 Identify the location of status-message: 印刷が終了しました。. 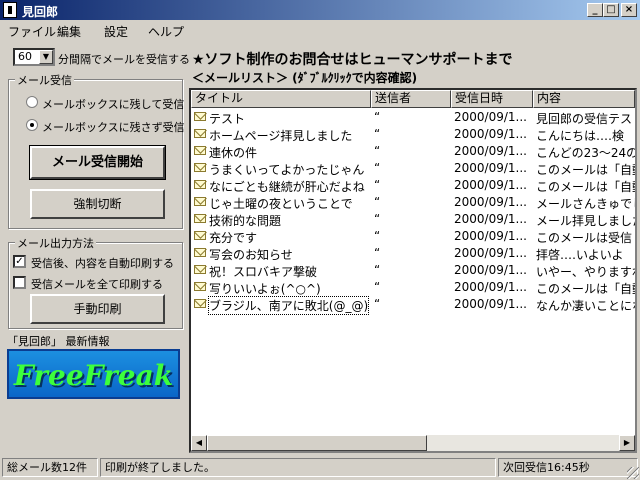
(298, 467).